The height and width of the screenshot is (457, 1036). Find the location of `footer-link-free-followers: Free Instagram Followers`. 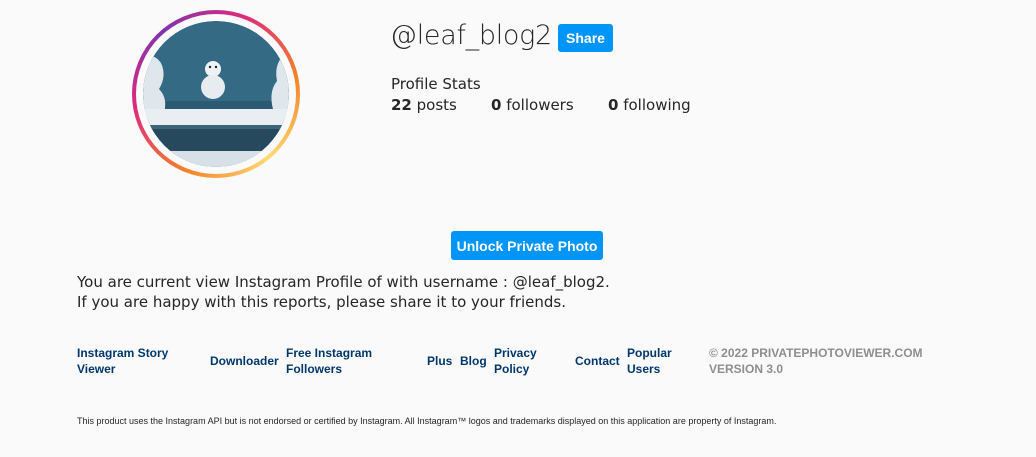

footer-link-free-followers: Free Instagram Followers is located at coordinates (336, 361).